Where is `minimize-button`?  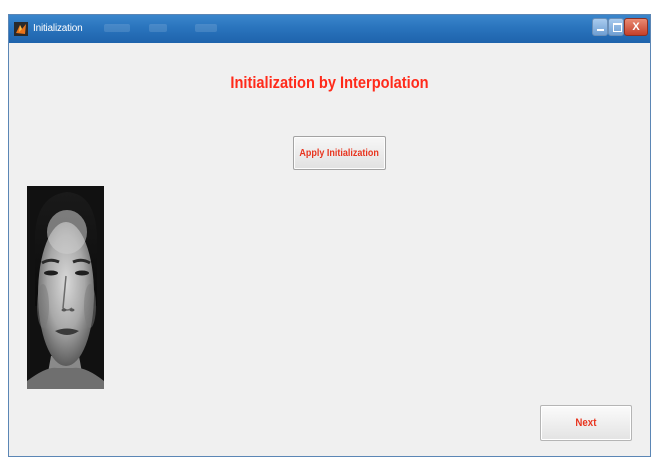 minimize-button is located at coordinates (600, 27).